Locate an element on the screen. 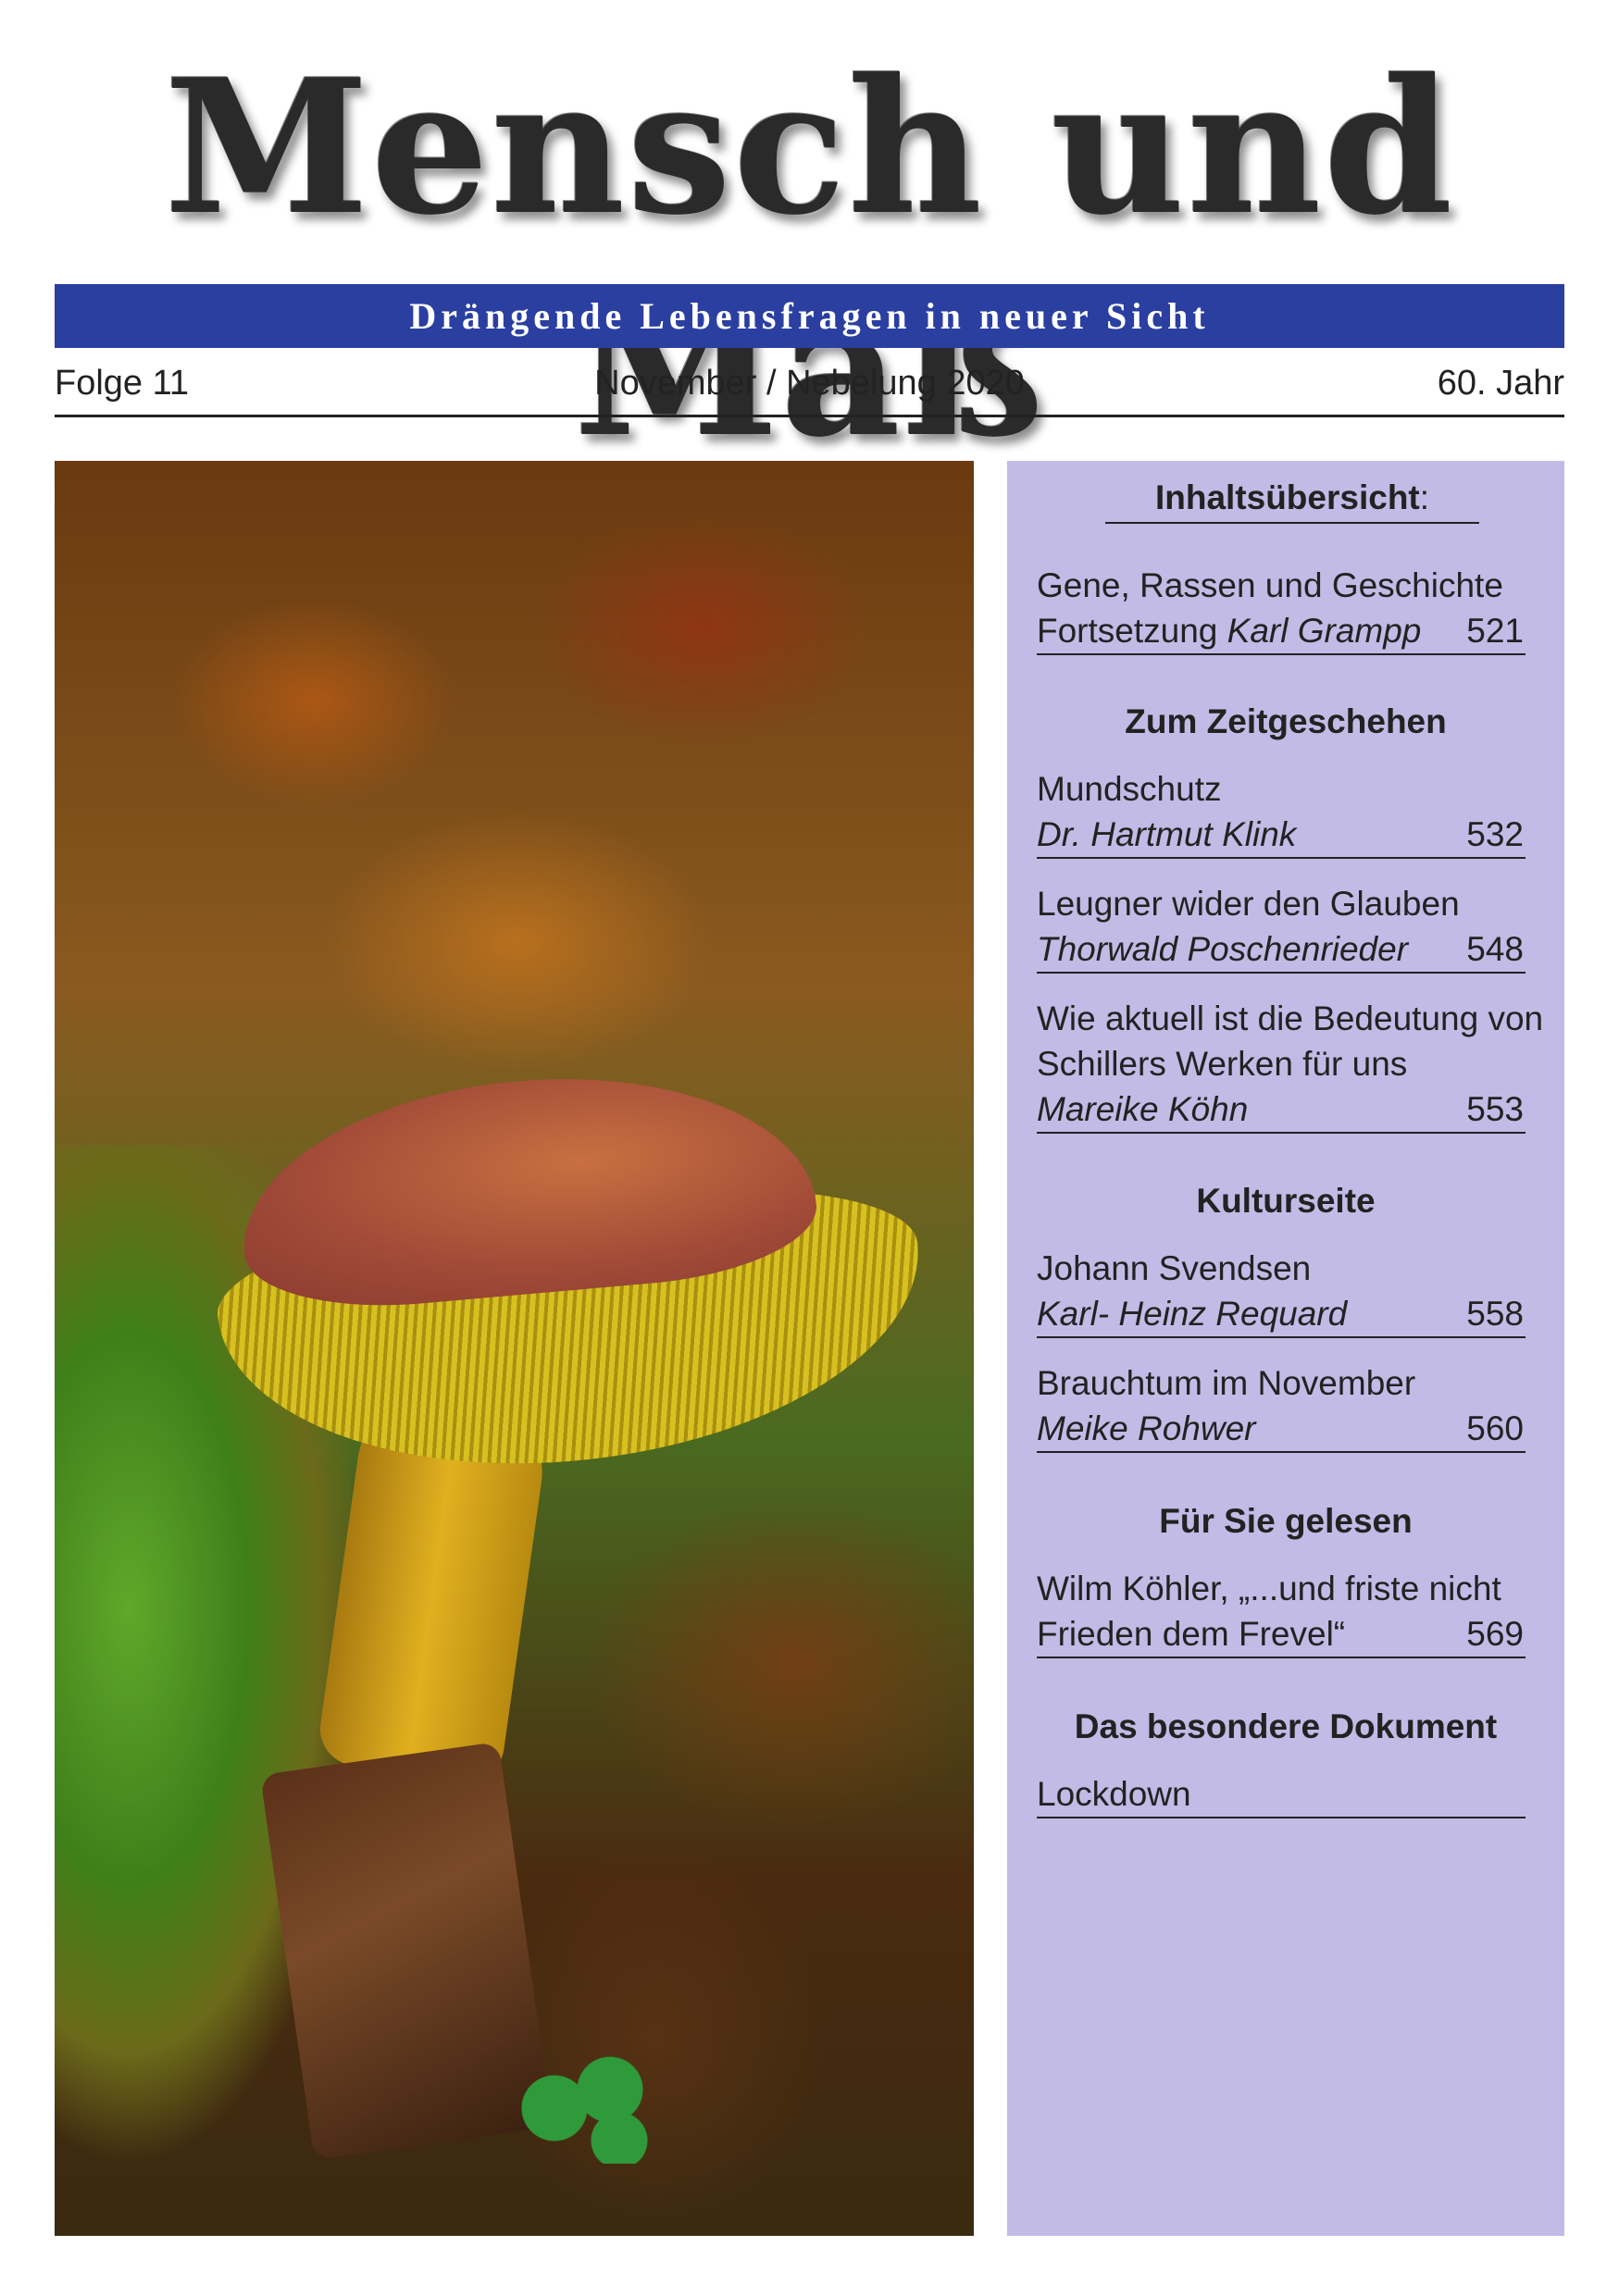  toc-title-colon: : is located at coordinates (1425, 497).